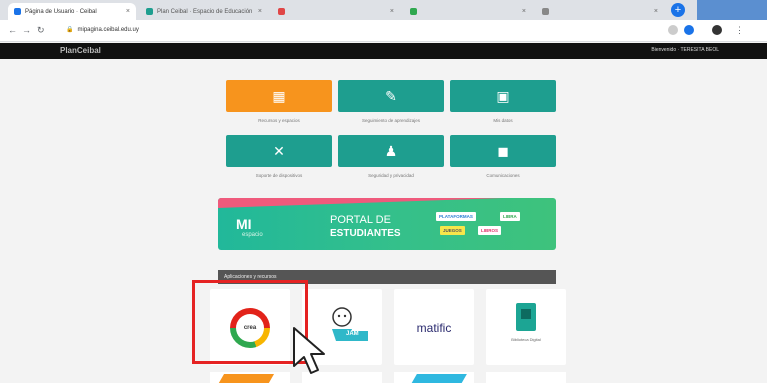 This screenshot has height=383, width=767. Describe the element at coordinates (365, 233) in the screenshot. I see `banner-portal-line2: ESTUDIANTES` at that location.